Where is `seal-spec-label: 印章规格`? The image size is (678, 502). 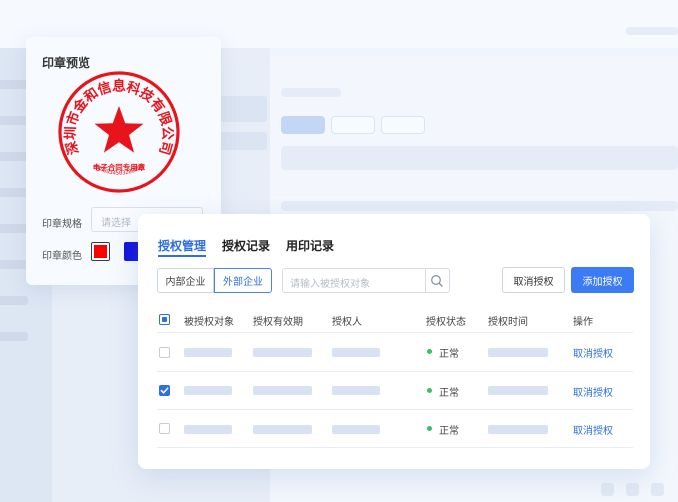 seal-spec-label: 印章规格 is located at coordinates (62, 224).